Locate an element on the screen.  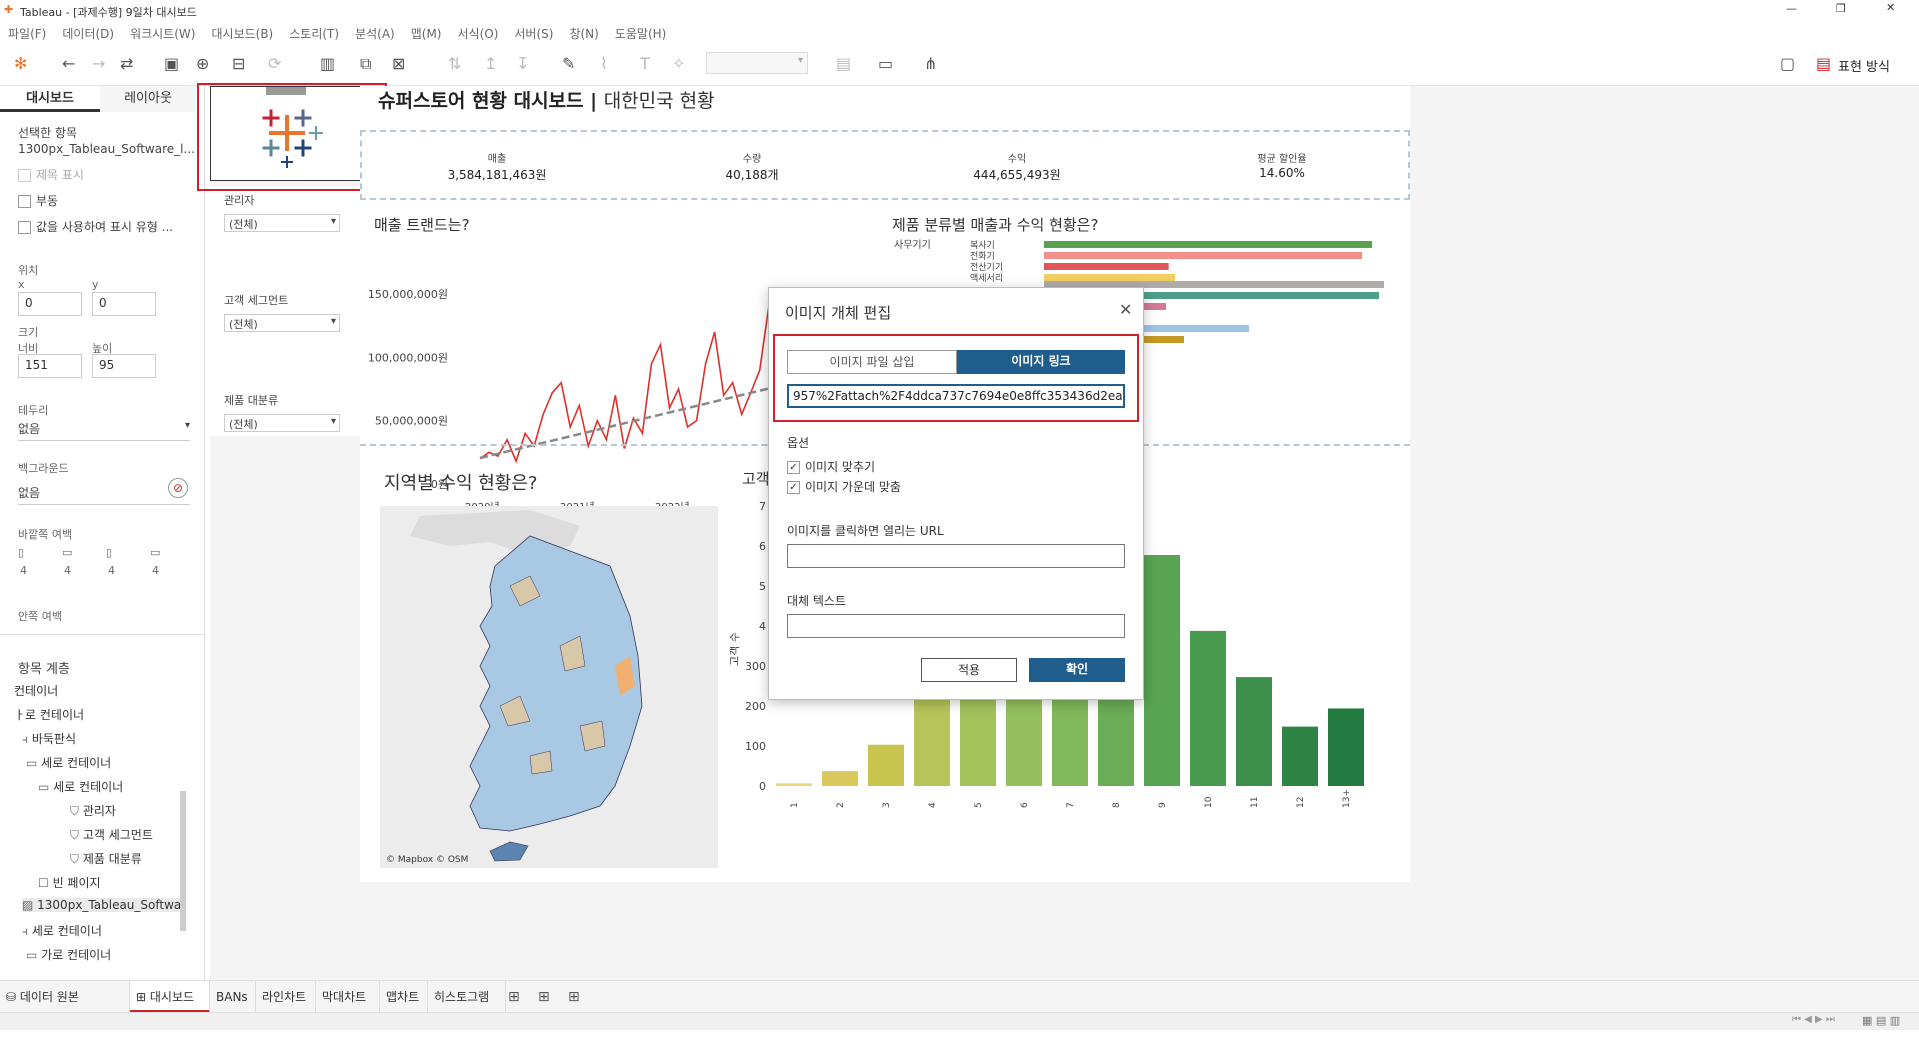
minimize-icon: — is located at coordinates (1791, 8).